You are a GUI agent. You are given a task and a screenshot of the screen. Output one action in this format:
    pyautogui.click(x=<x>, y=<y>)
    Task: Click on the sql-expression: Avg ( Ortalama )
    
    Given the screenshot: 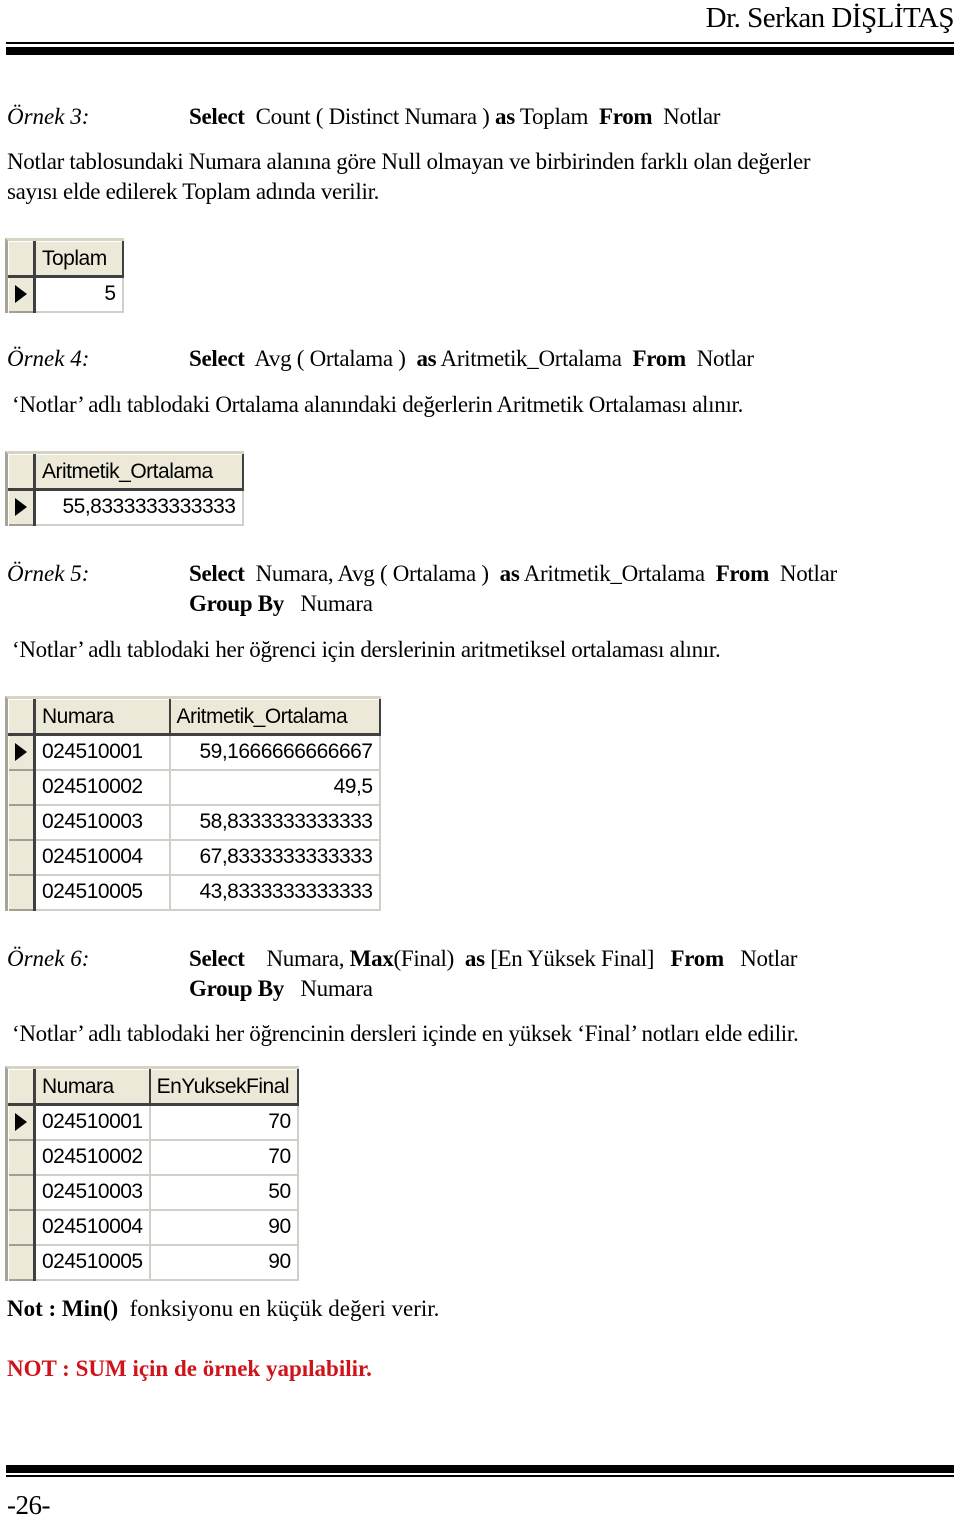 What is the action you would take?
    pyautogui.click(x=330, y=358)
    